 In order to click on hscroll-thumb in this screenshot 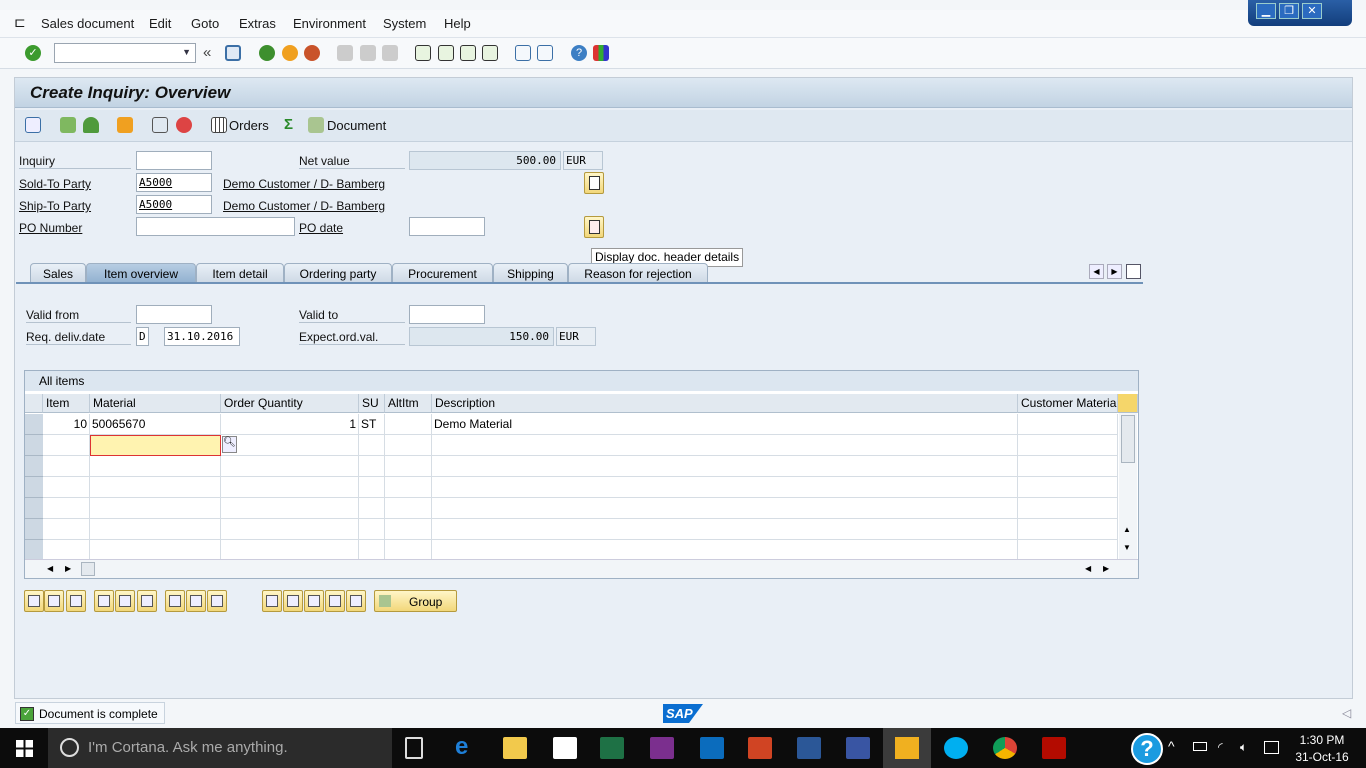, I will do `click(88, 569)`.